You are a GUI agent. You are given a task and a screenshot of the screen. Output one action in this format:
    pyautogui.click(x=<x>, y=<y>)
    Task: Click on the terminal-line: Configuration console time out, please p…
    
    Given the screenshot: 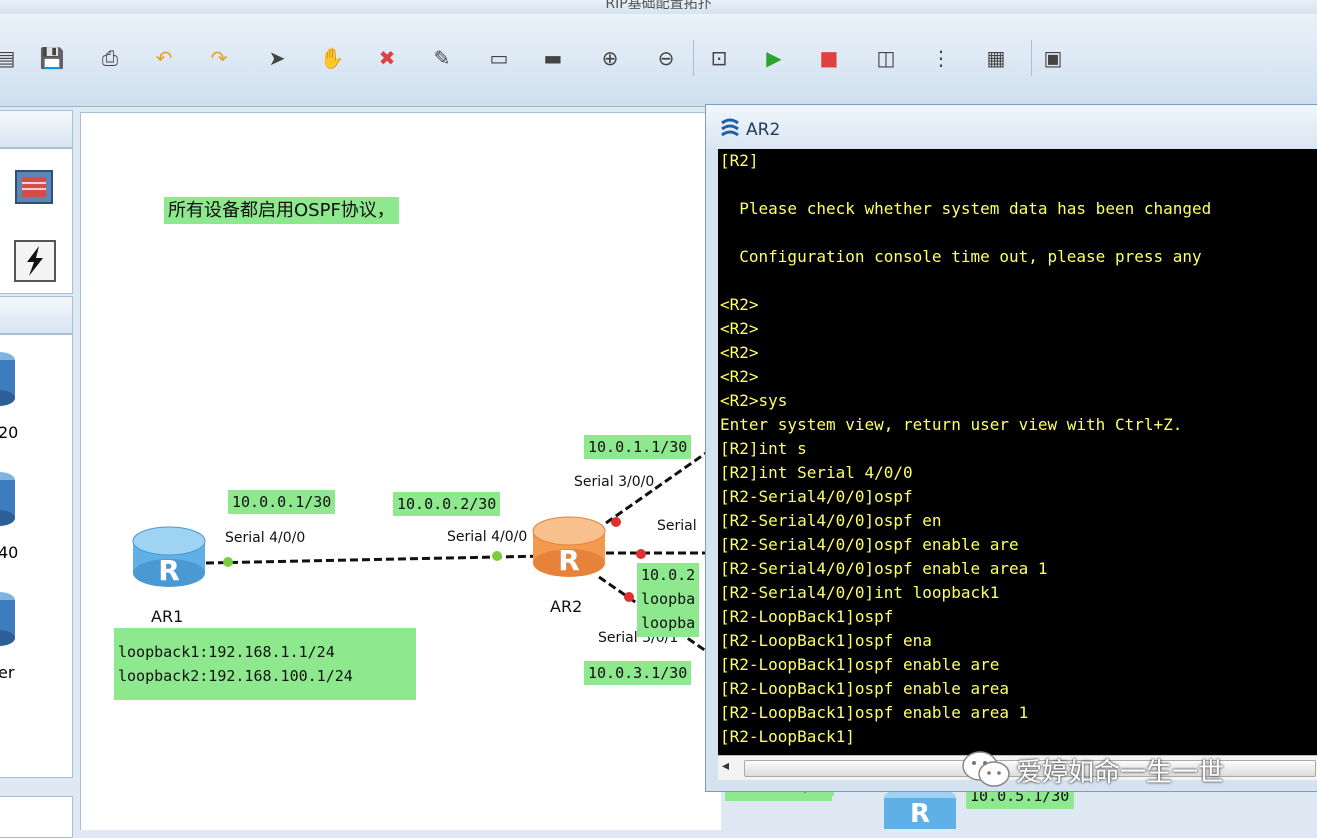 What is the action you would take?
    pyautogui.click(x=961, y=256)
    